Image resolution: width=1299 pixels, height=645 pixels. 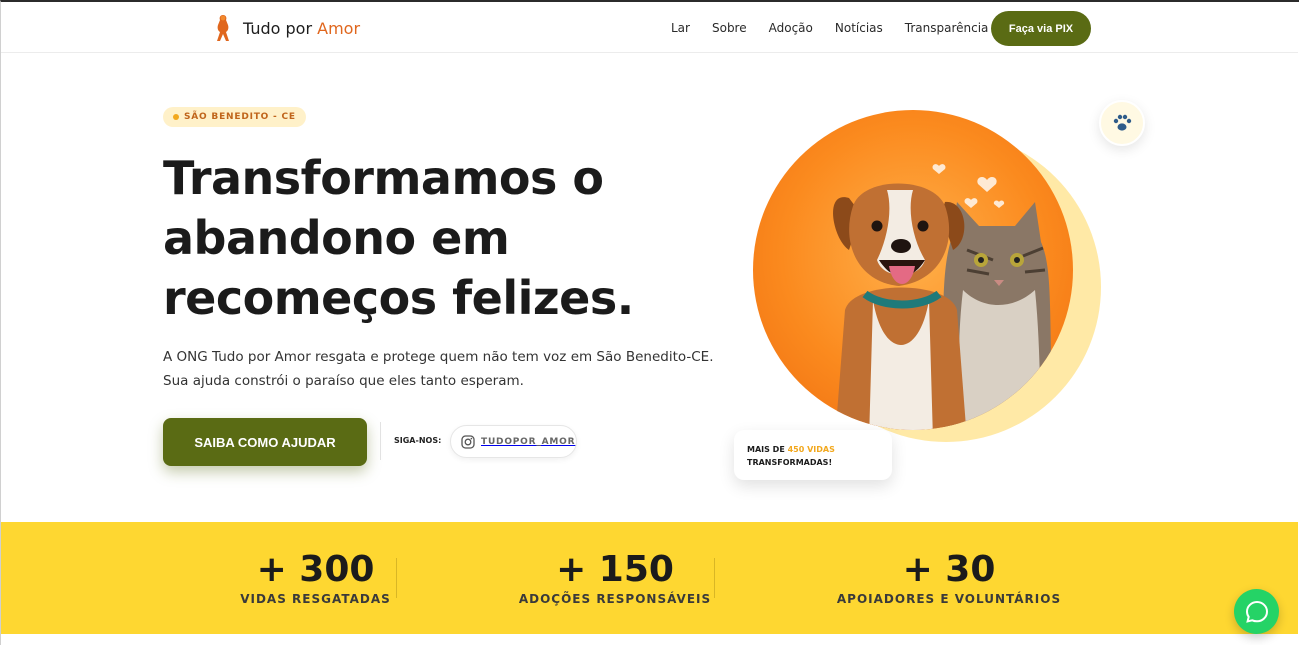 I want to click on stat-adoptions: + 150 ADOÇÕES RESPONSÁVEIS, so click(x=615, y=578).